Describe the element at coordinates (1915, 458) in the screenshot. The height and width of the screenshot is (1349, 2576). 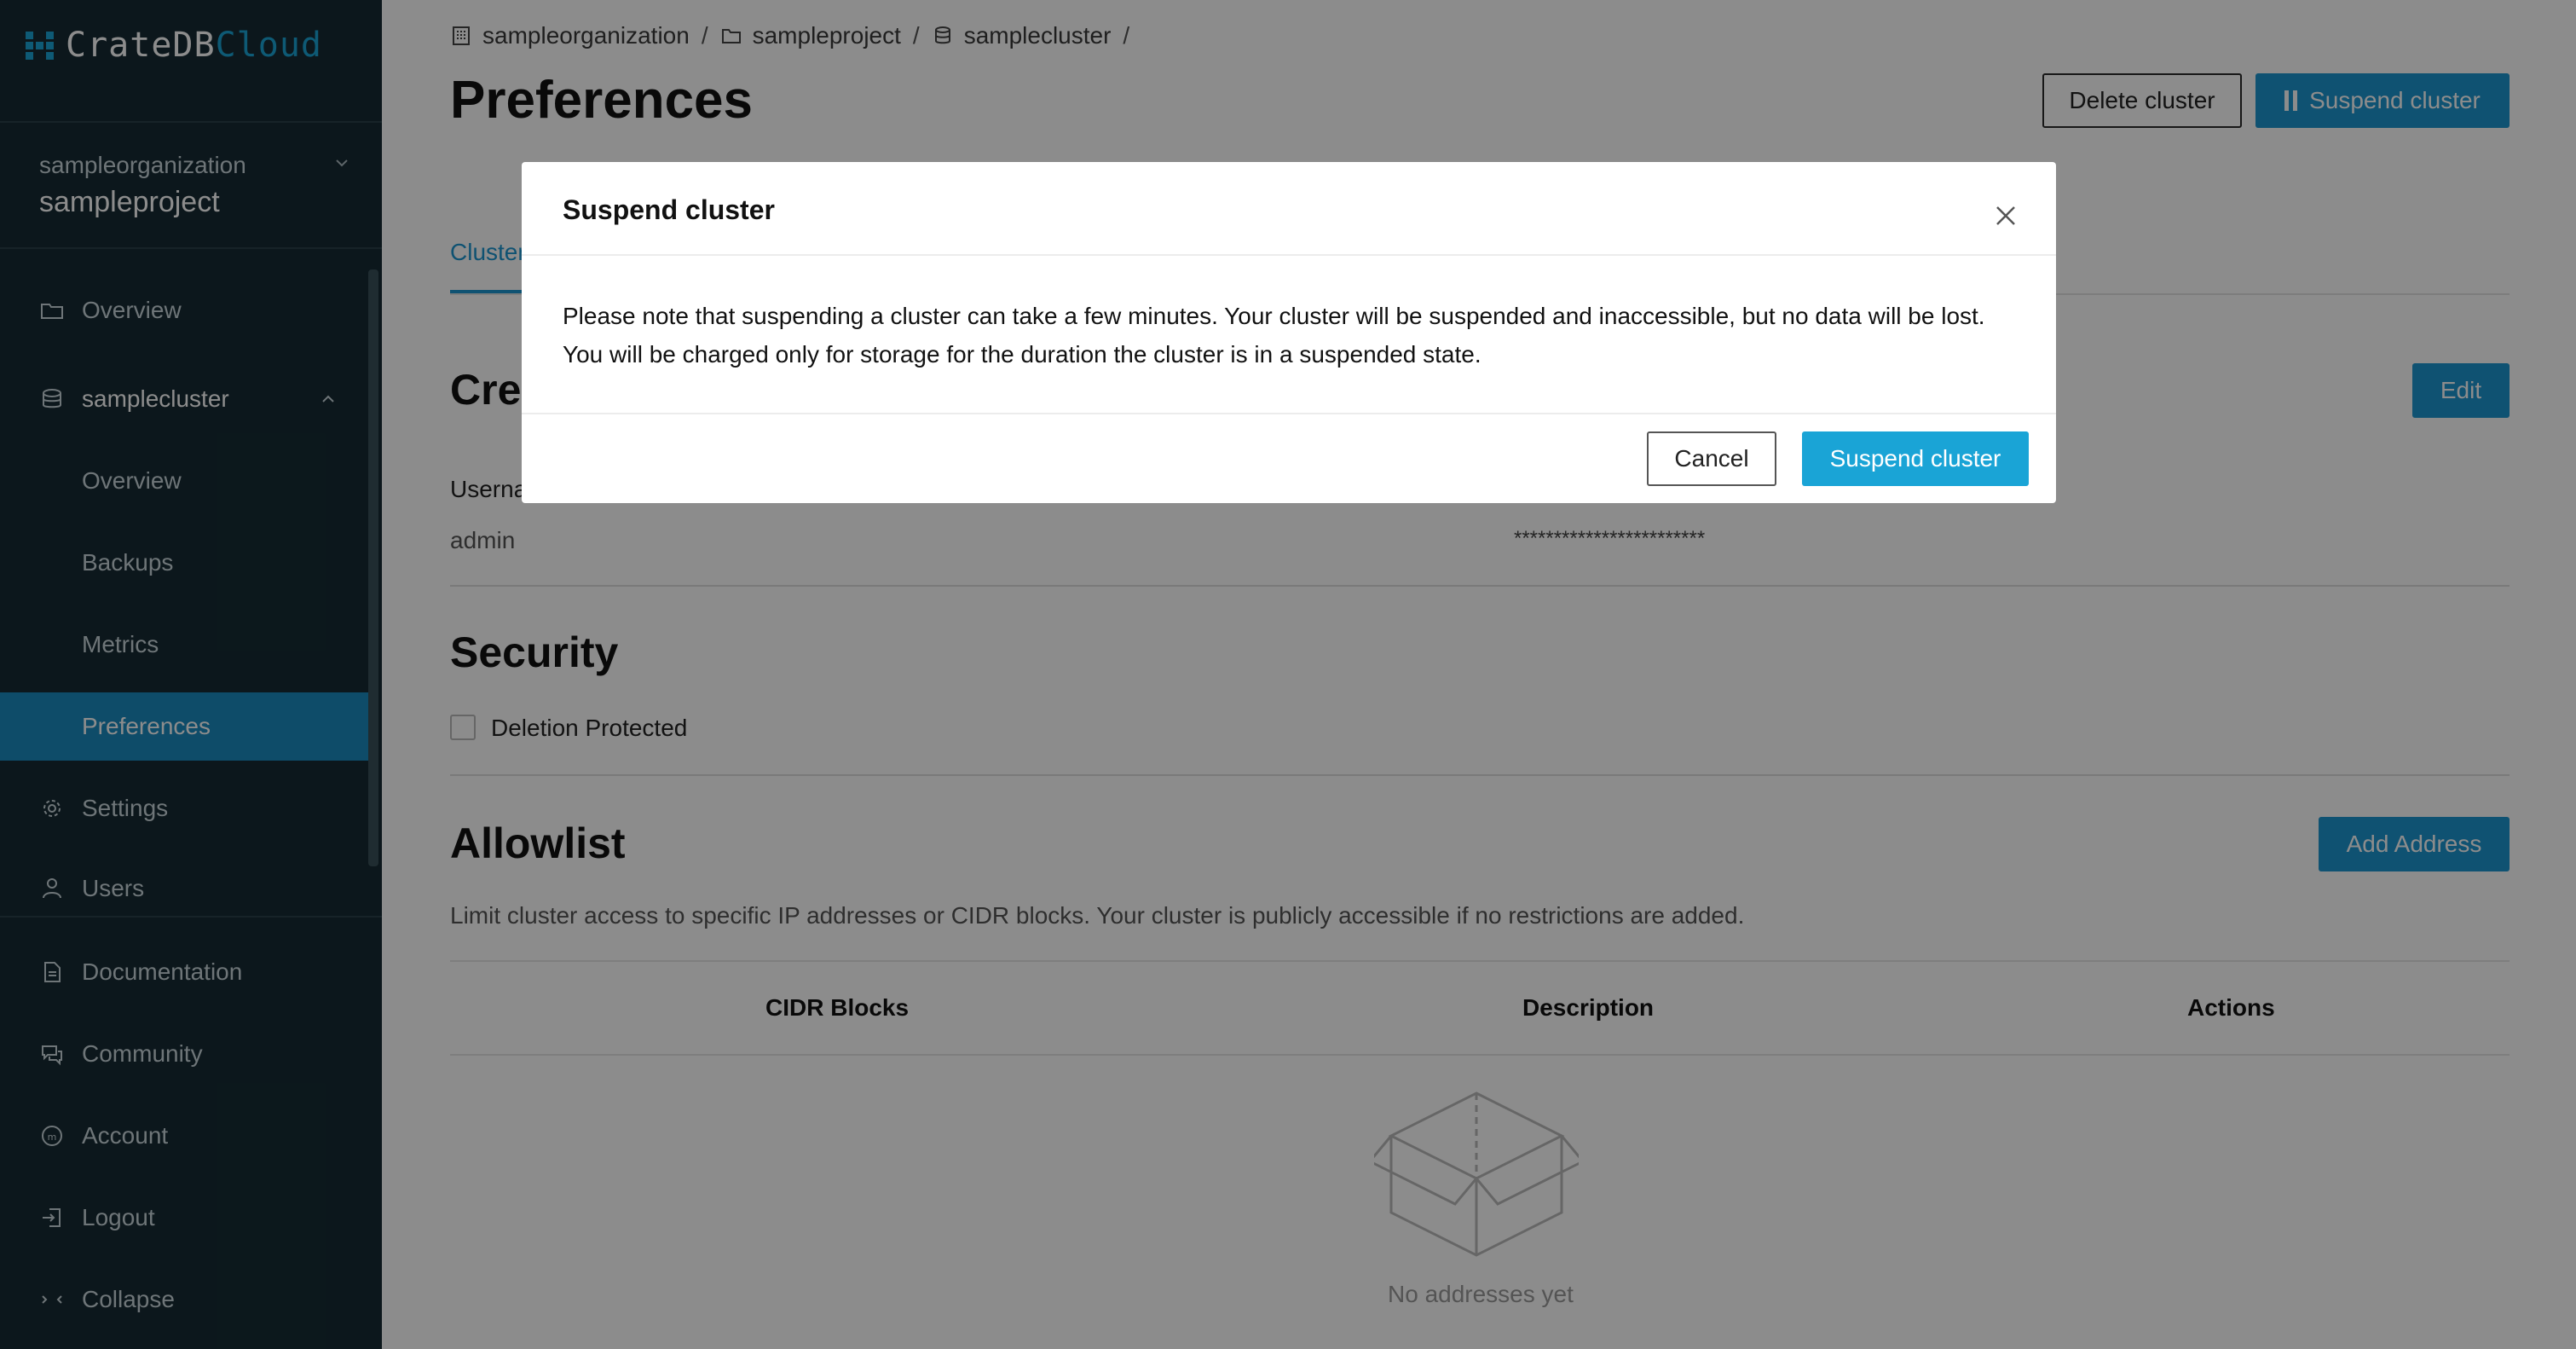
I see `confirm-suspend-button: Suspend cluster` at that location.